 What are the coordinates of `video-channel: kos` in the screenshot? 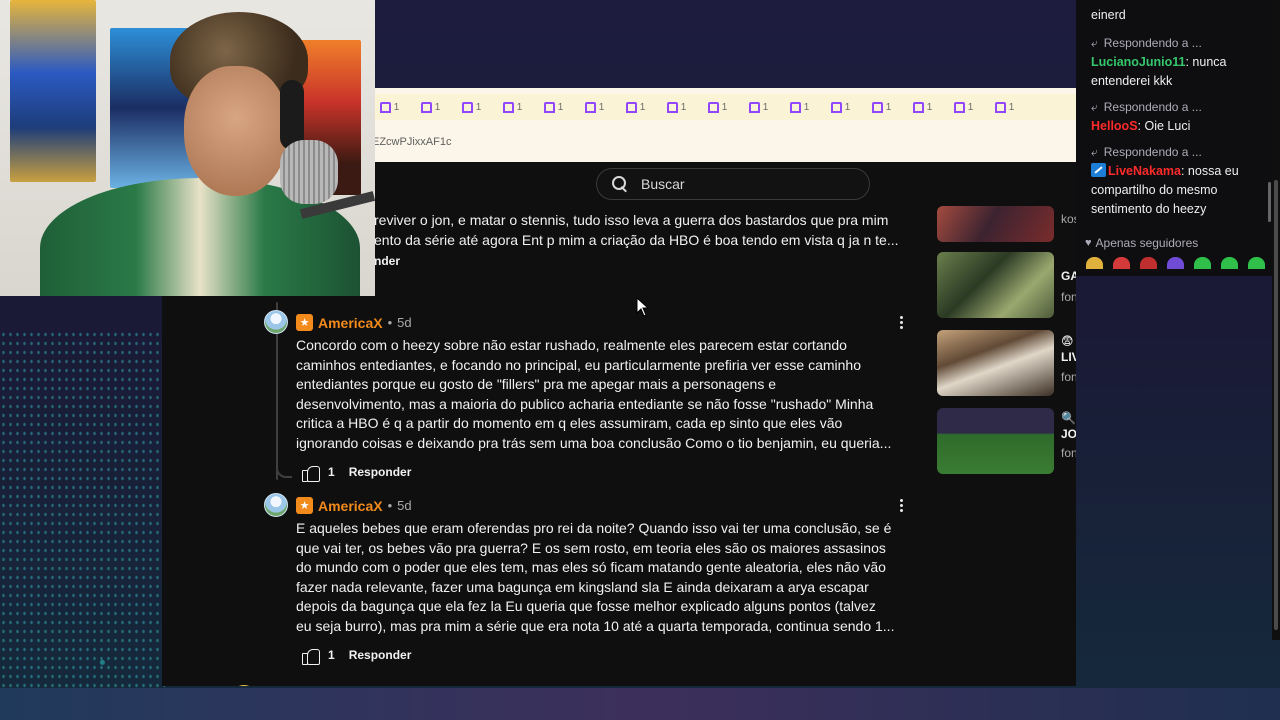 It's located at (1068, 219).